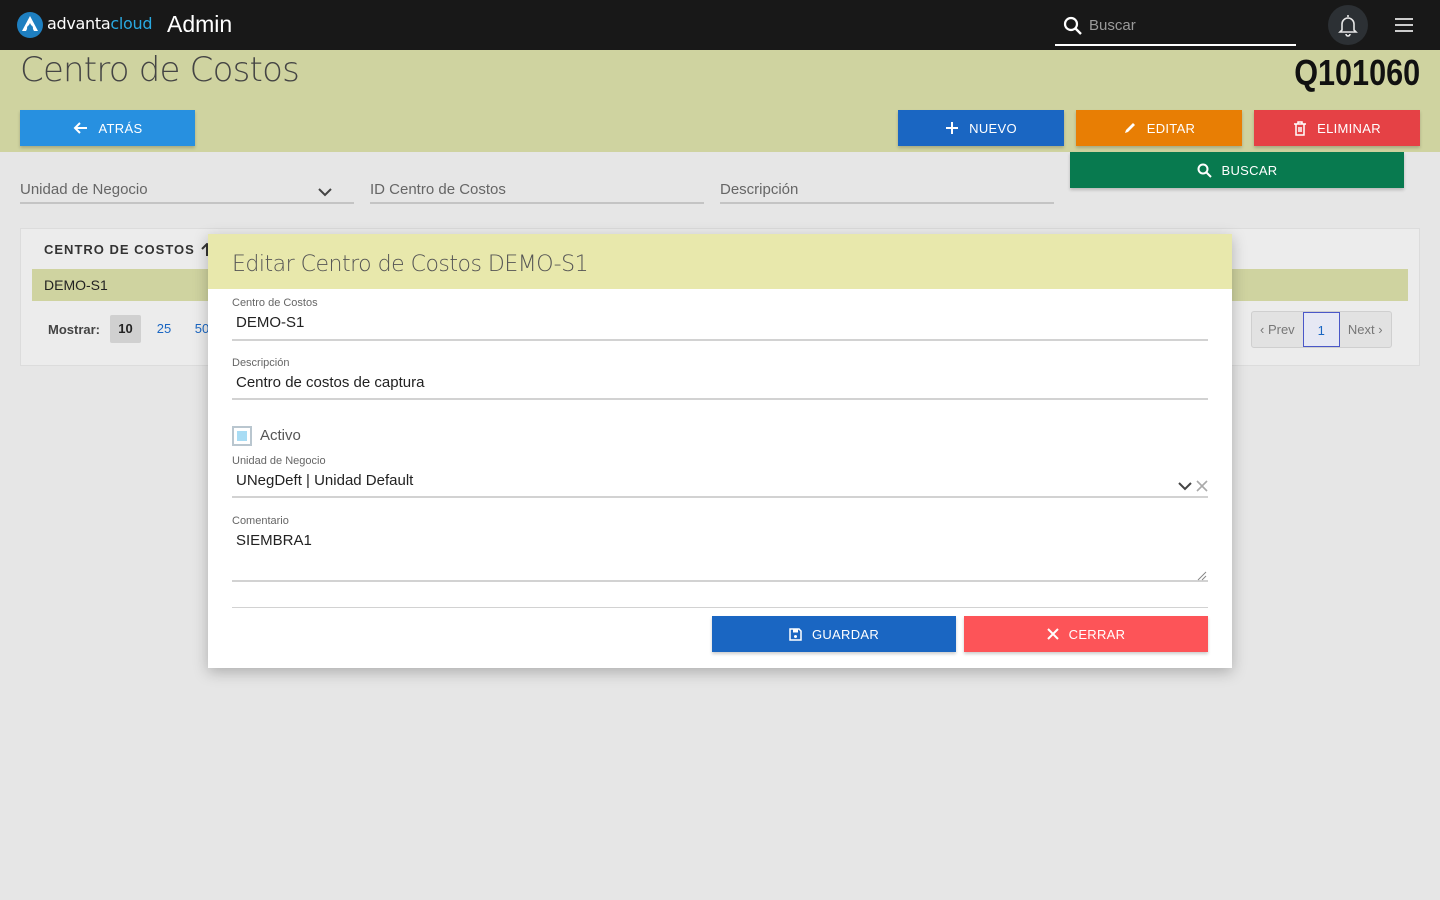 This screenshot has height=900, width=1440. What do you see at coordinates (720, 261) in the screenshot?
I see `modal-header: Editar Centro de Costos DEMO-S1` at bounding box center [720, 261].